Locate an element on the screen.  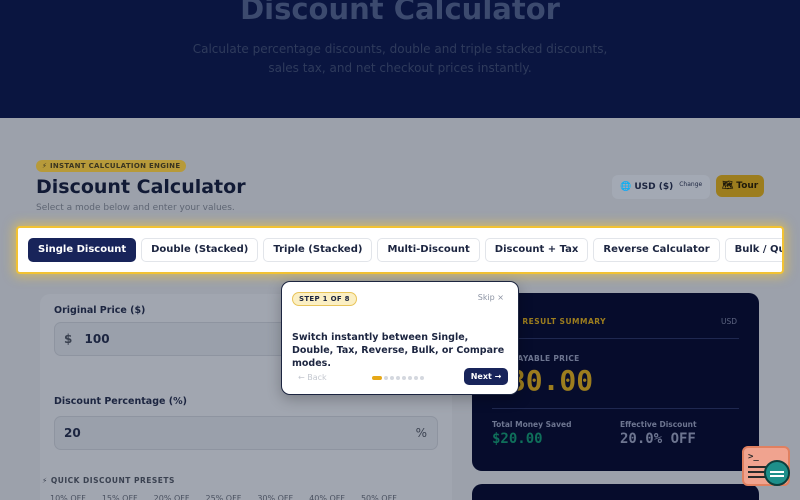
currency-change-link: Change is located at coordinates (691, 184).